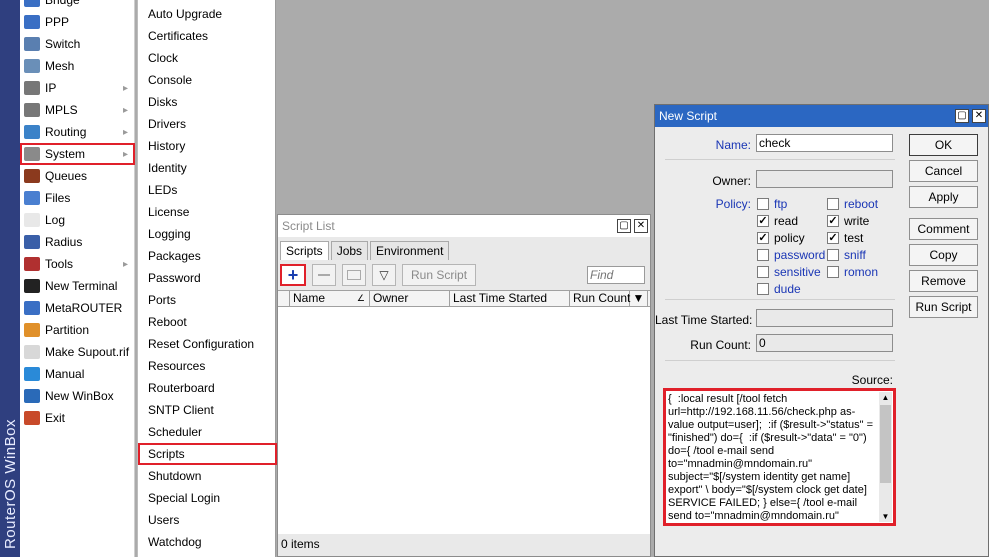 This screenshot has width=989, height=557. Describe the element at coordinates (77, 22) in the screenshot. I see `menu-item-ppp: PPP` at that location.